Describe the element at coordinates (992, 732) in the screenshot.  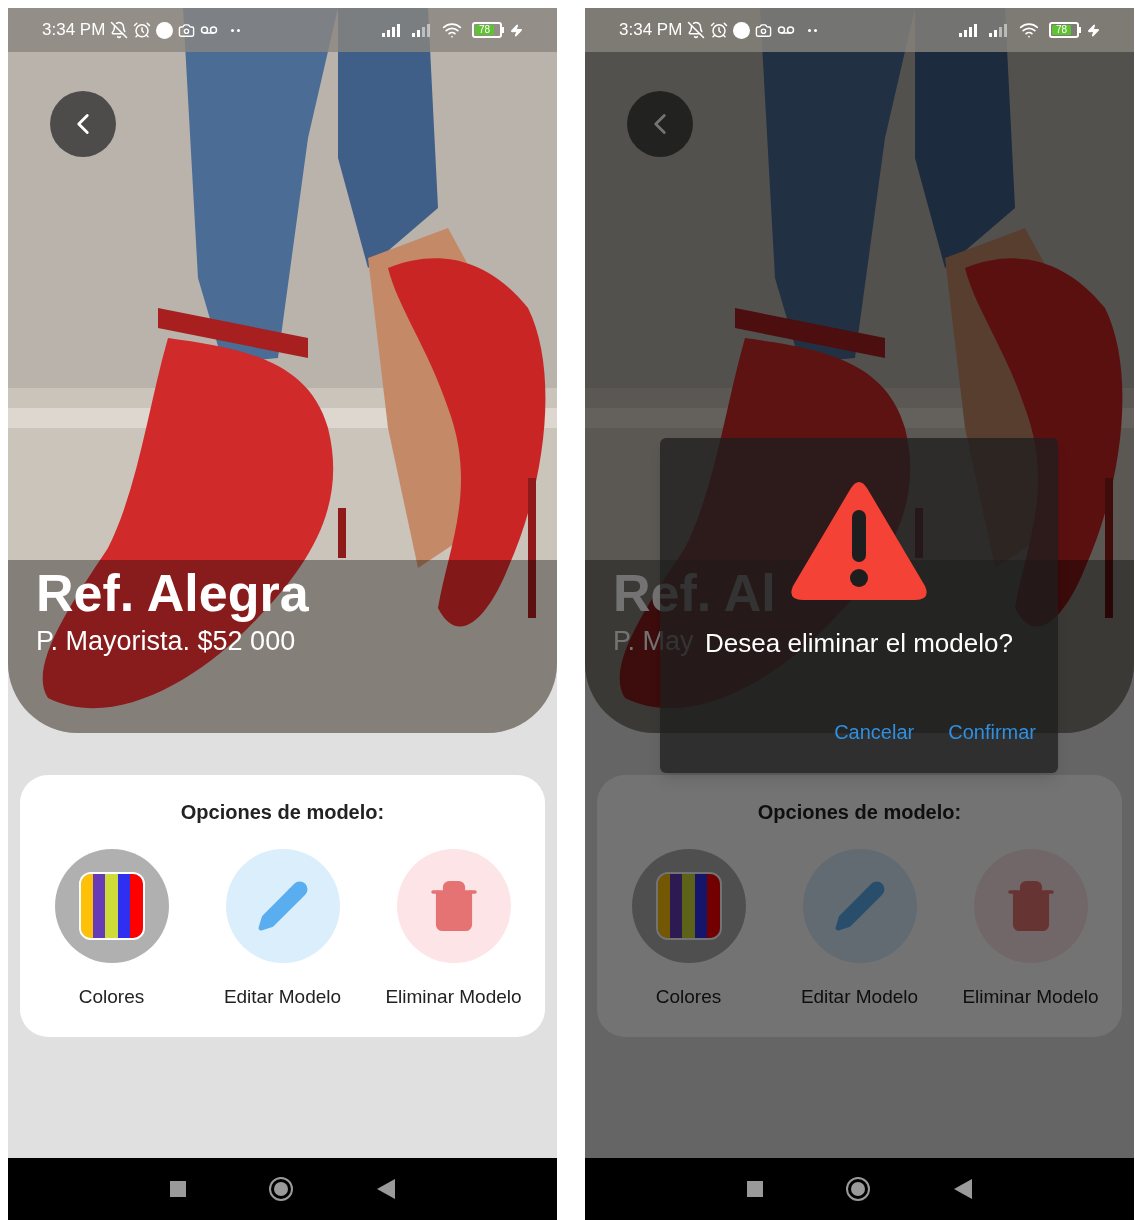
I see `dialog-button: Confirmar` at that location.